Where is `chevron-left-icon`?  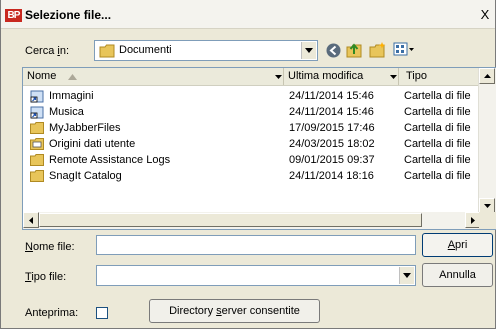 chevron-left-icon is located at coordinates (31, 220).